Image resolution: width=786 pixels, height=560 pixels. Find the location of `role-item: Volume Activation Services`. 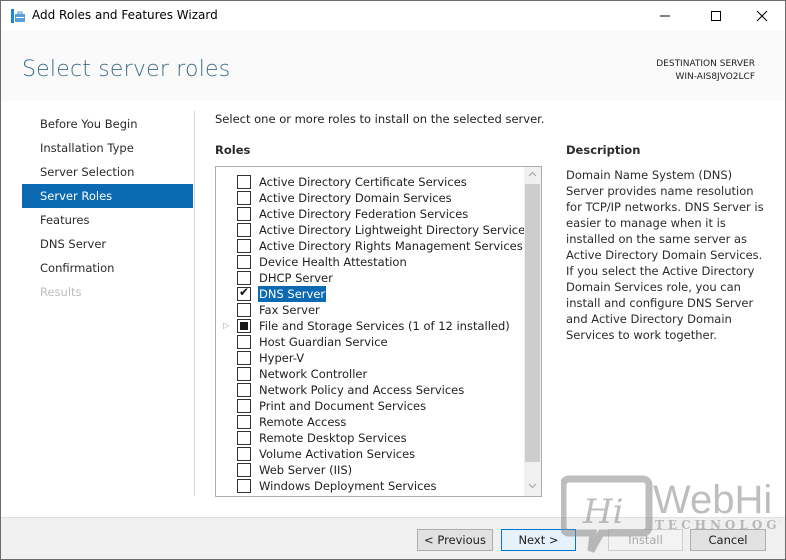

role-item: Volume Activation Services is located at coordinates (368, 454).